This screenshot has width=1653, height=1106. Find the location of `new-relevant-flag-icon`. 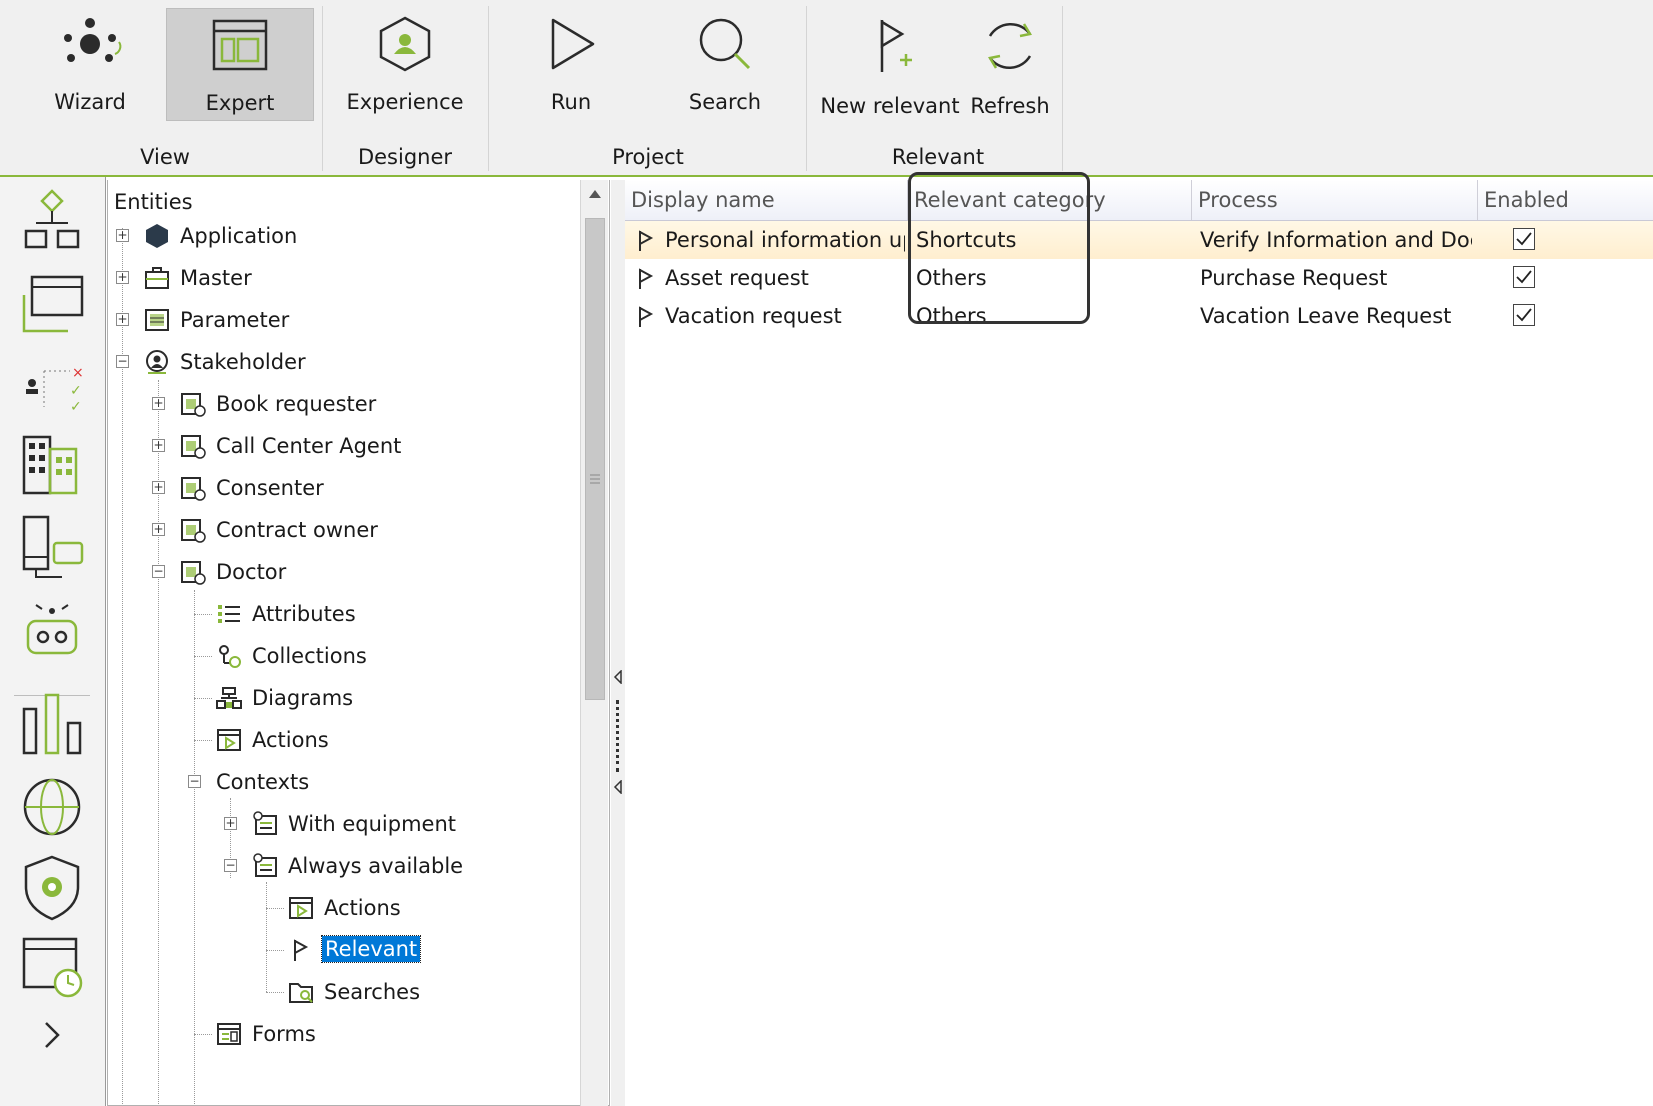

new-relevant-flag-icon is located at coordinates (896, 45).